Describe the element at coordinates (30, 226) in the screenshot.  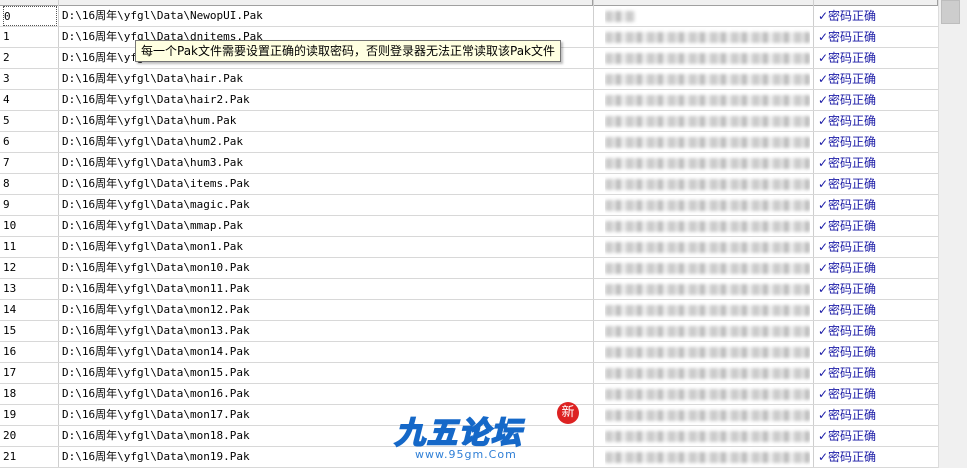
I see `row-index: 10` at that location.